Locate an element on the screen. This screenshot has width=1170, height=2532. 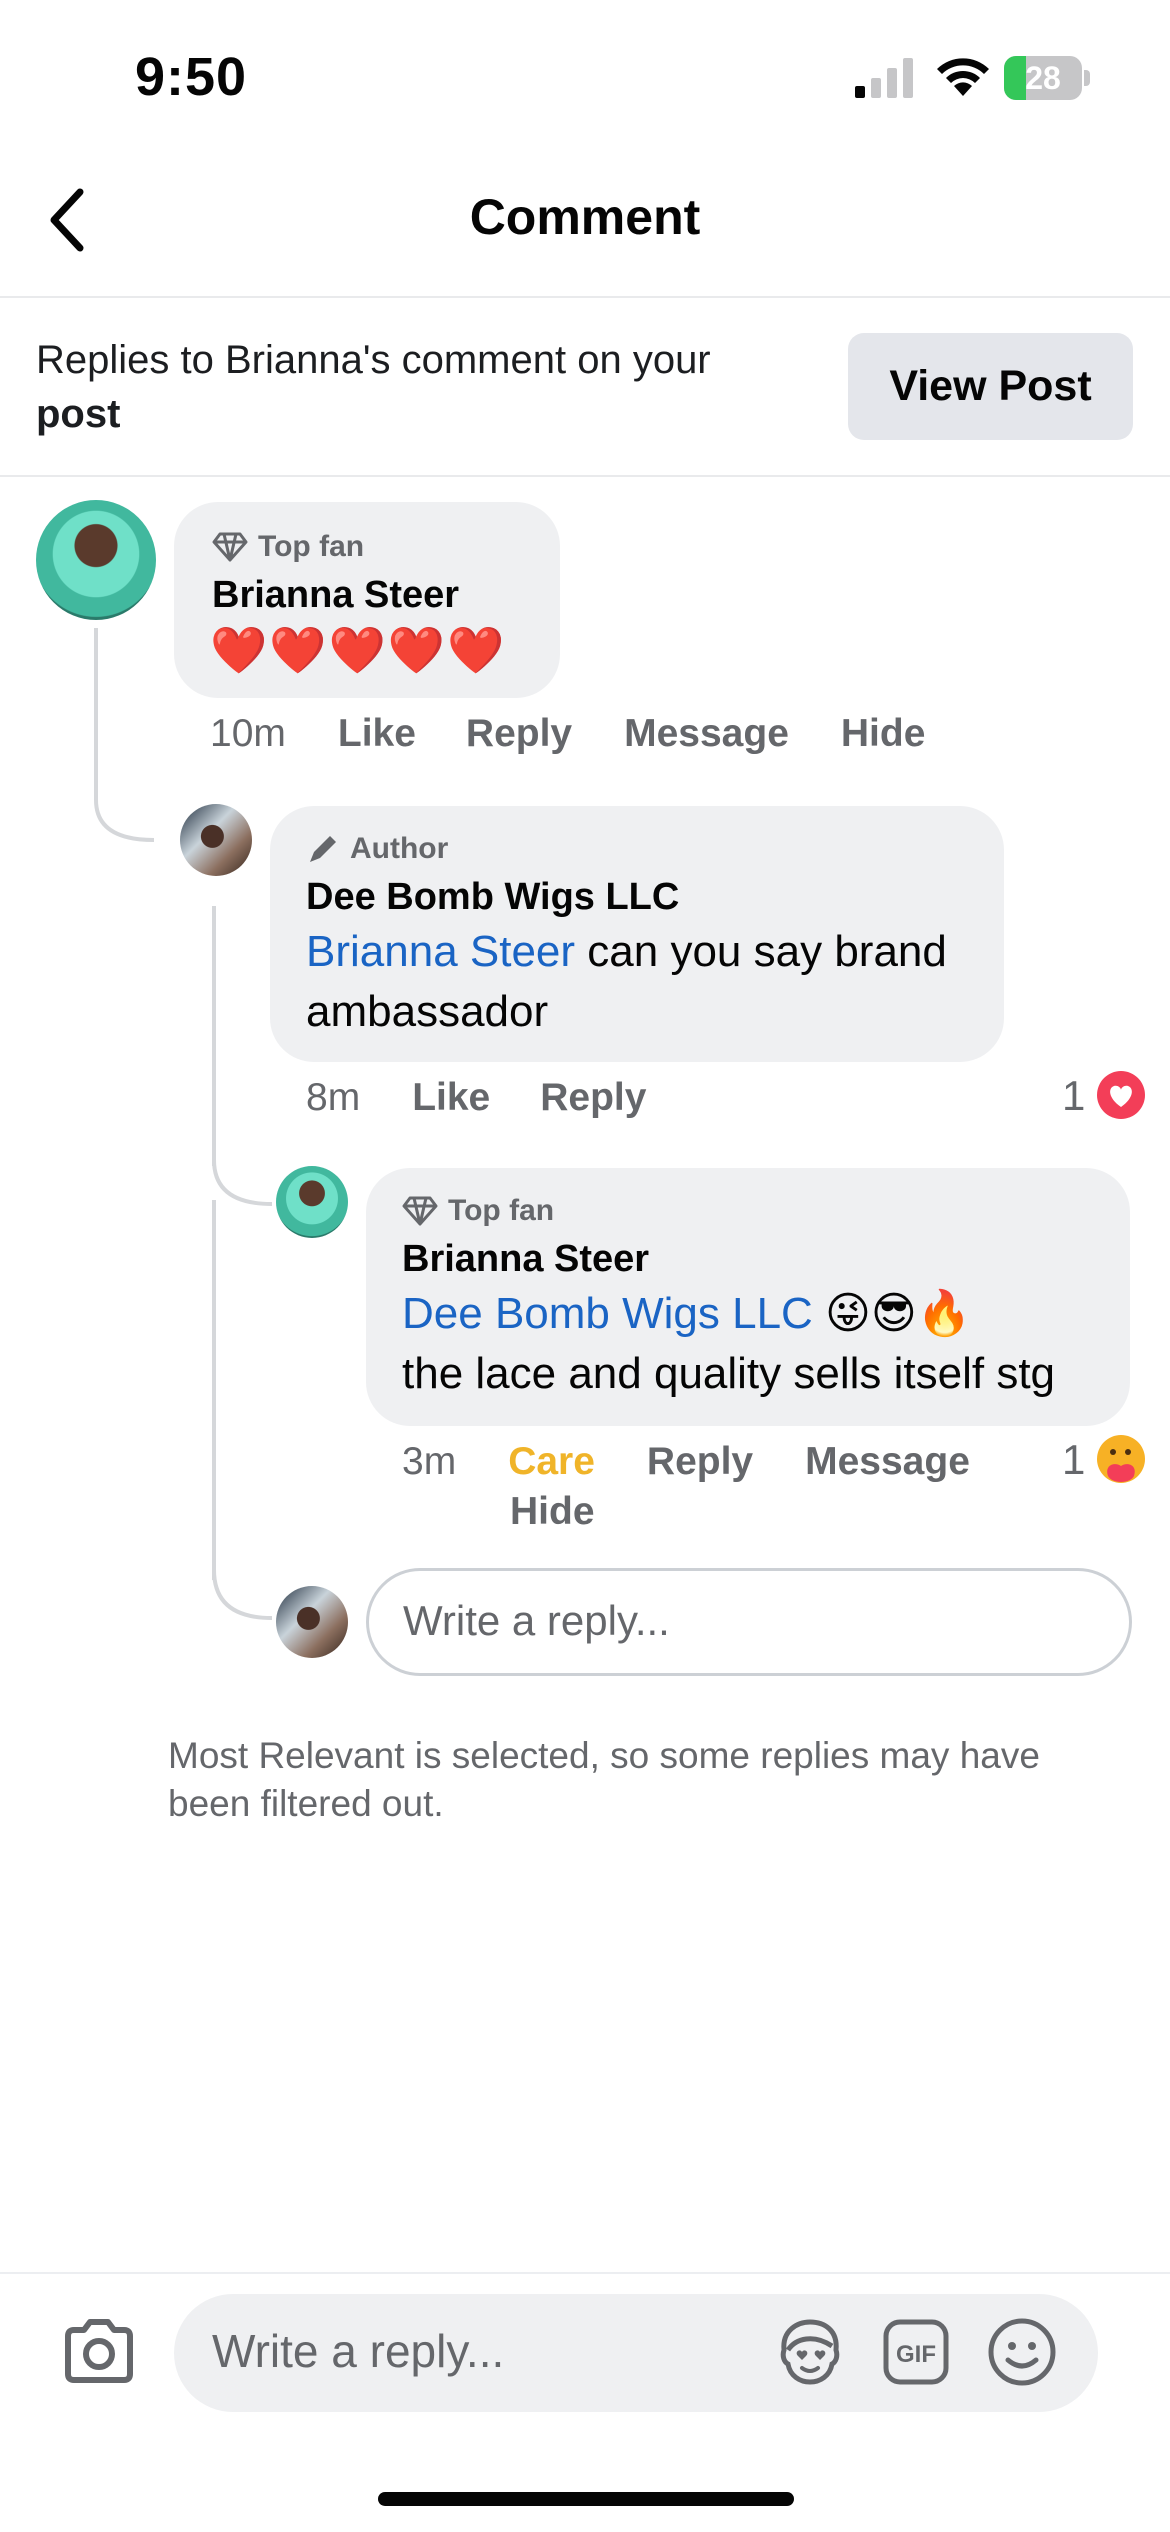
gif-icon: GIF is located at coordinates (916, 2352).